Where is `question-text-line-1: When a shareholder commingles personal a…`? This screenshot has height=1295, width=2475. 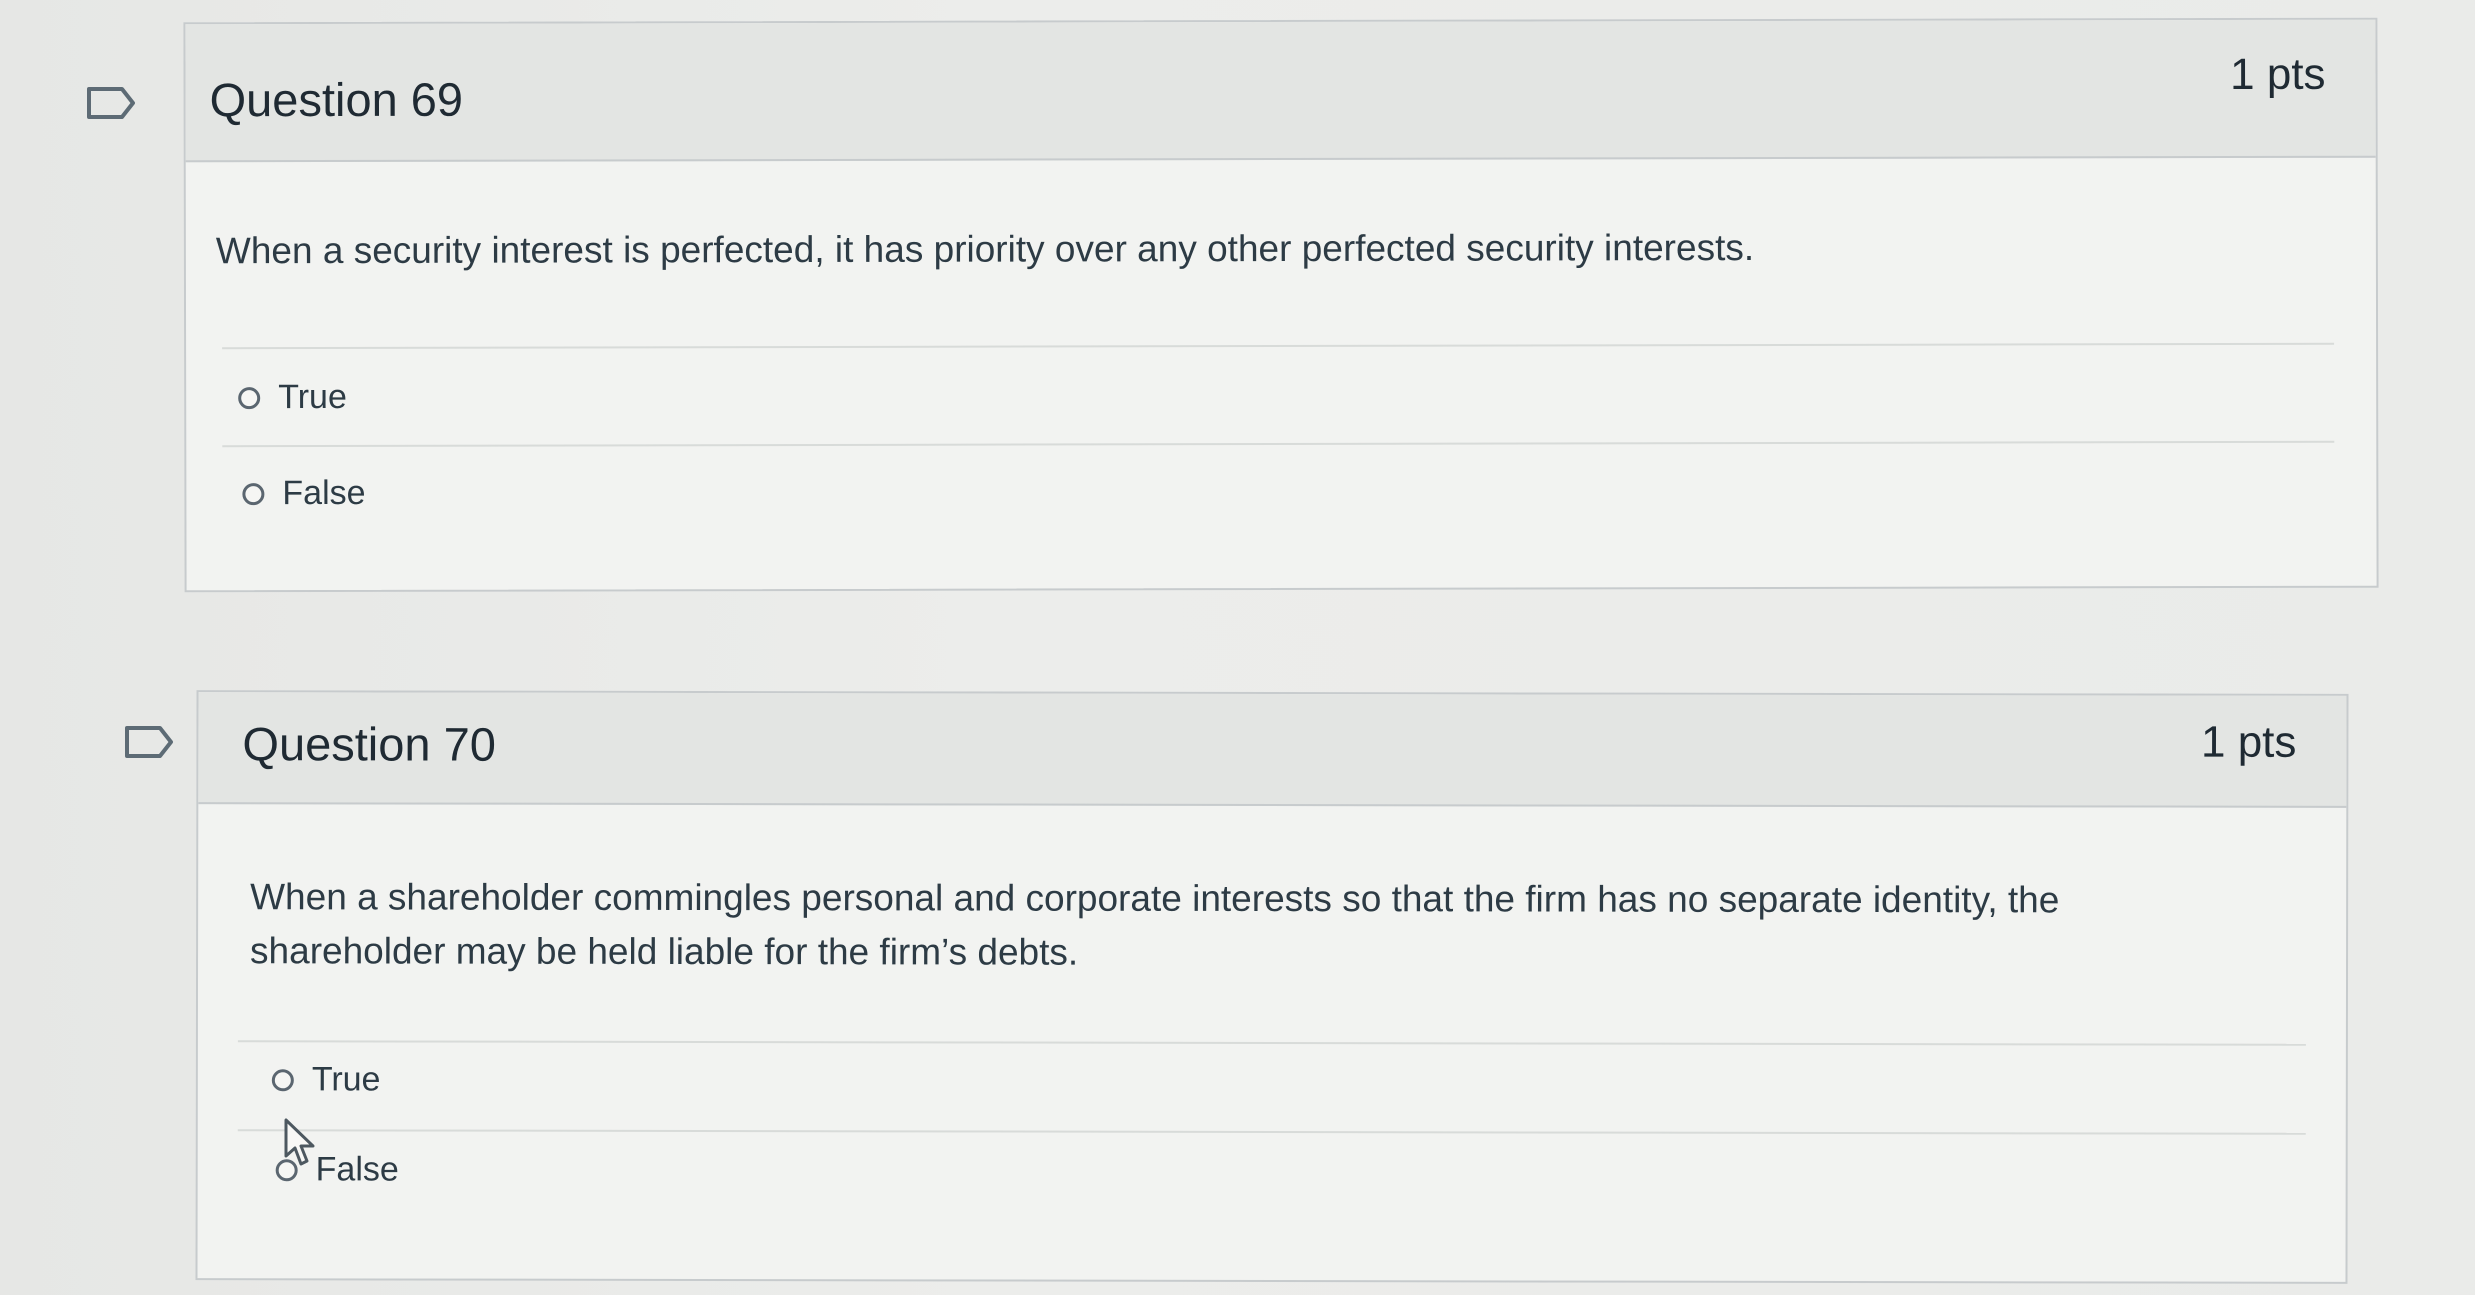 question-text-line-1: When a shareholder commingles personal a… is located at coordinates (1155, 898).